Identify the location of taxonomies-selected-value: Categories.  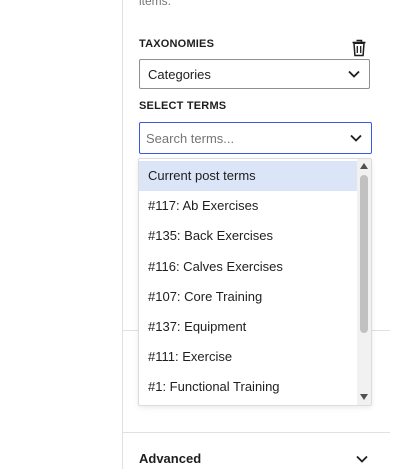
(179, 74).